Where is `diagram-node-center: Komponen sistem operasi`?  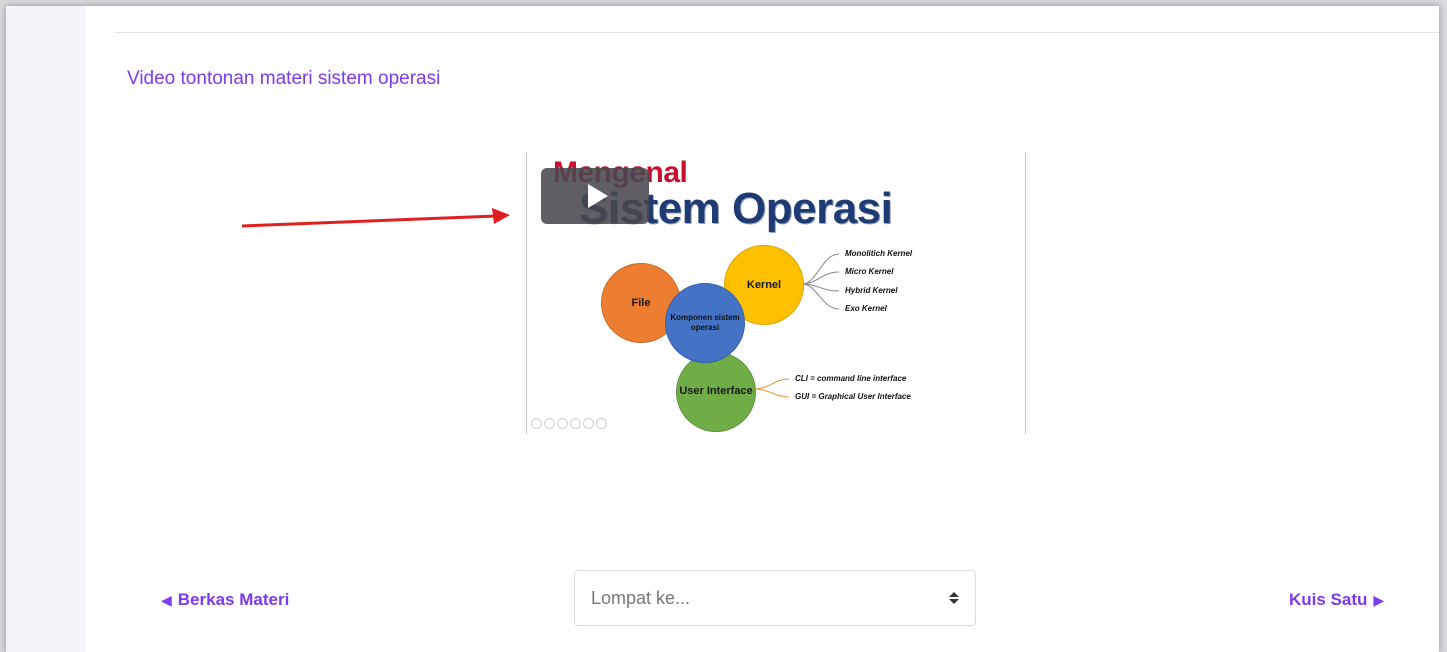 diagram-node-center: Komponen sistem operasi is located at coordinates (705, 323).